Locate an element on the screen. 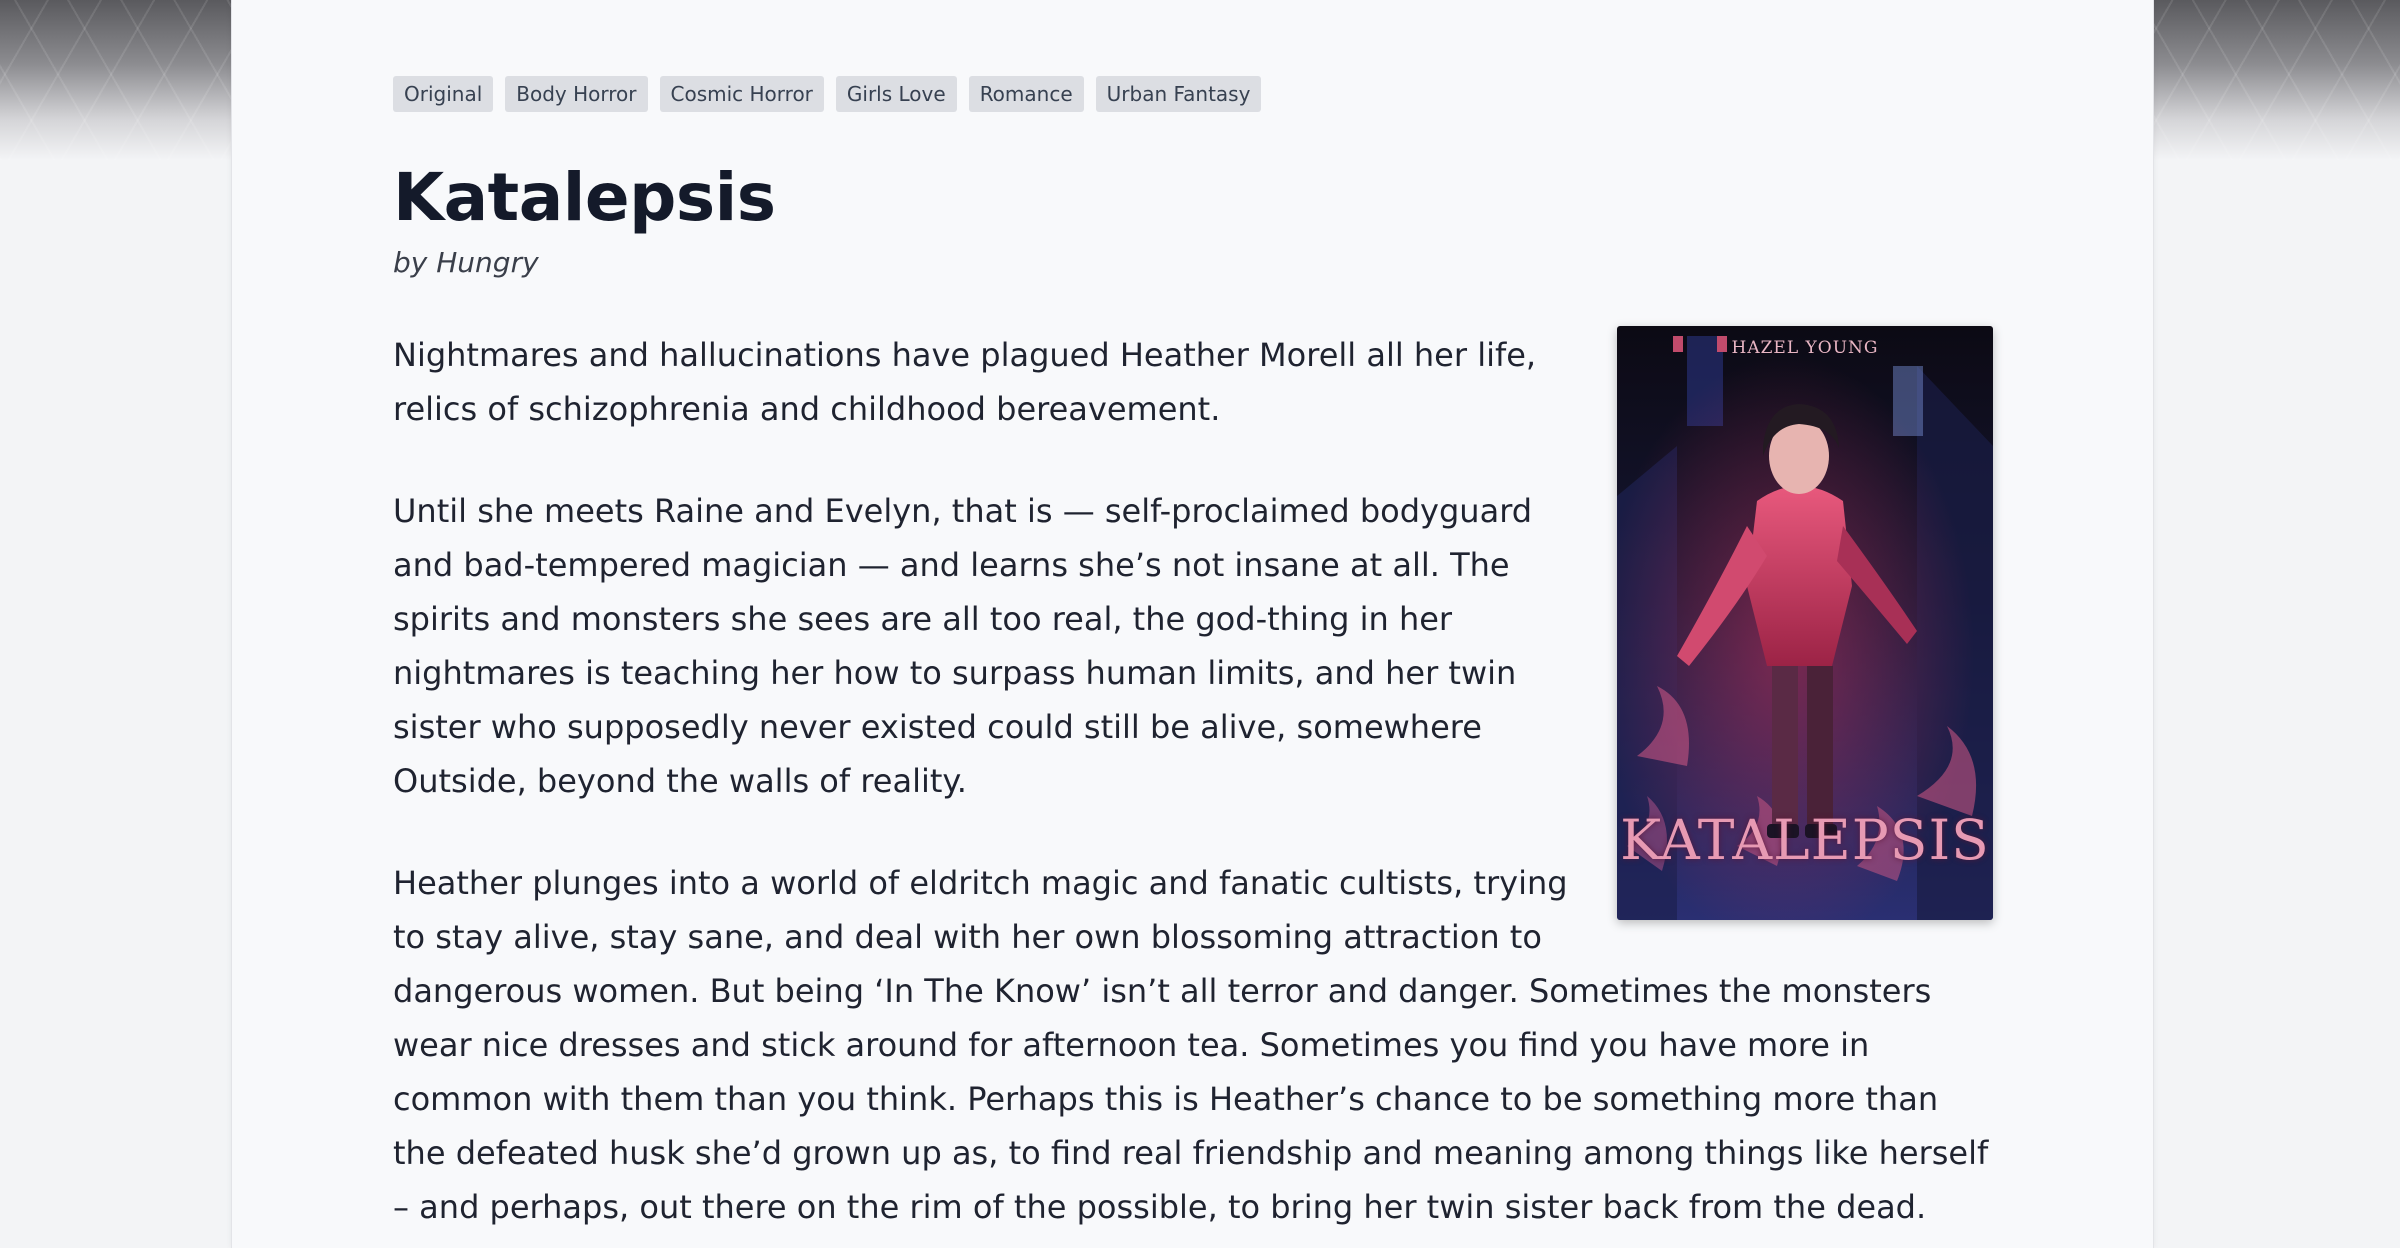 Image resolution: width=2400 pixels, height=1248 pixels. cover-title-text: KATALEPSIS is located at coordinates (1805, 840).